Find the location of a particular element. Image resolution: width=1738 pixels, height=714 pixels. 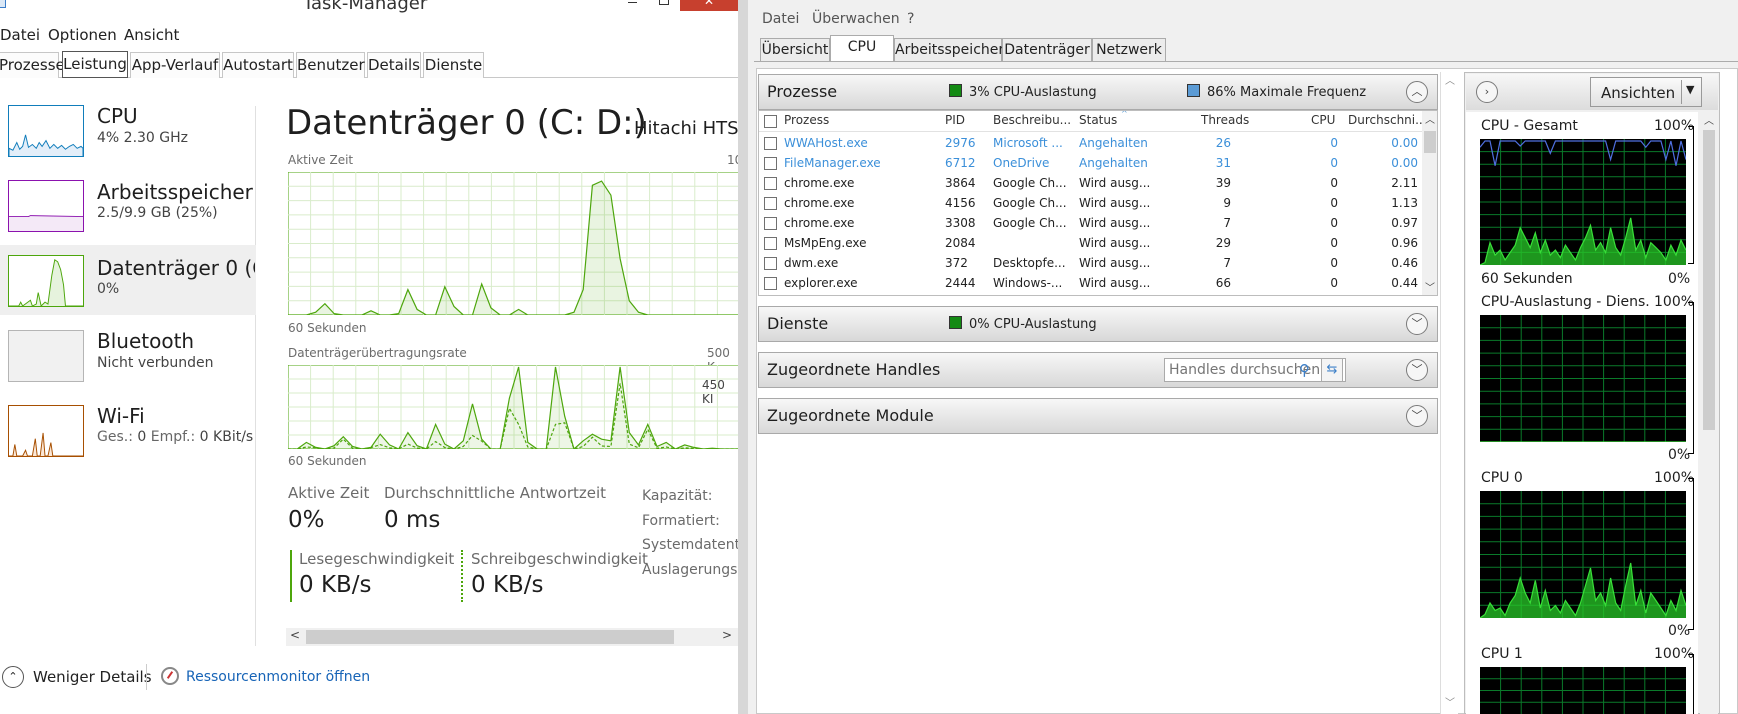

scroll-up-icon: ︿ is located at coordinates (1430, 118).